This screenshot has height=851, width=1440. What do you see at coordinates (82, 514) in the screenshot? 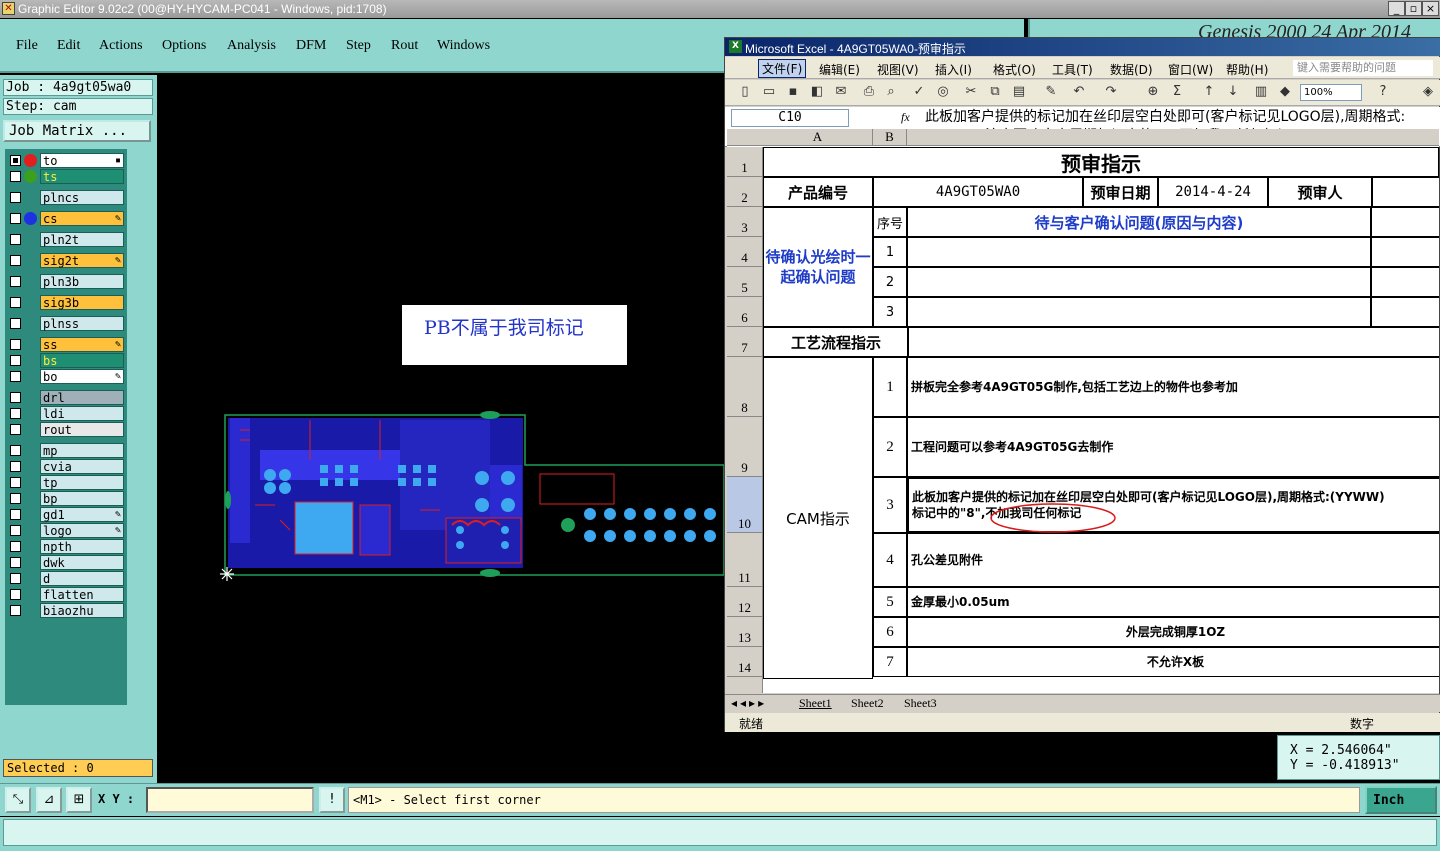
I see `layer-name: gd1 ✎` at bounding box center [82, 514].